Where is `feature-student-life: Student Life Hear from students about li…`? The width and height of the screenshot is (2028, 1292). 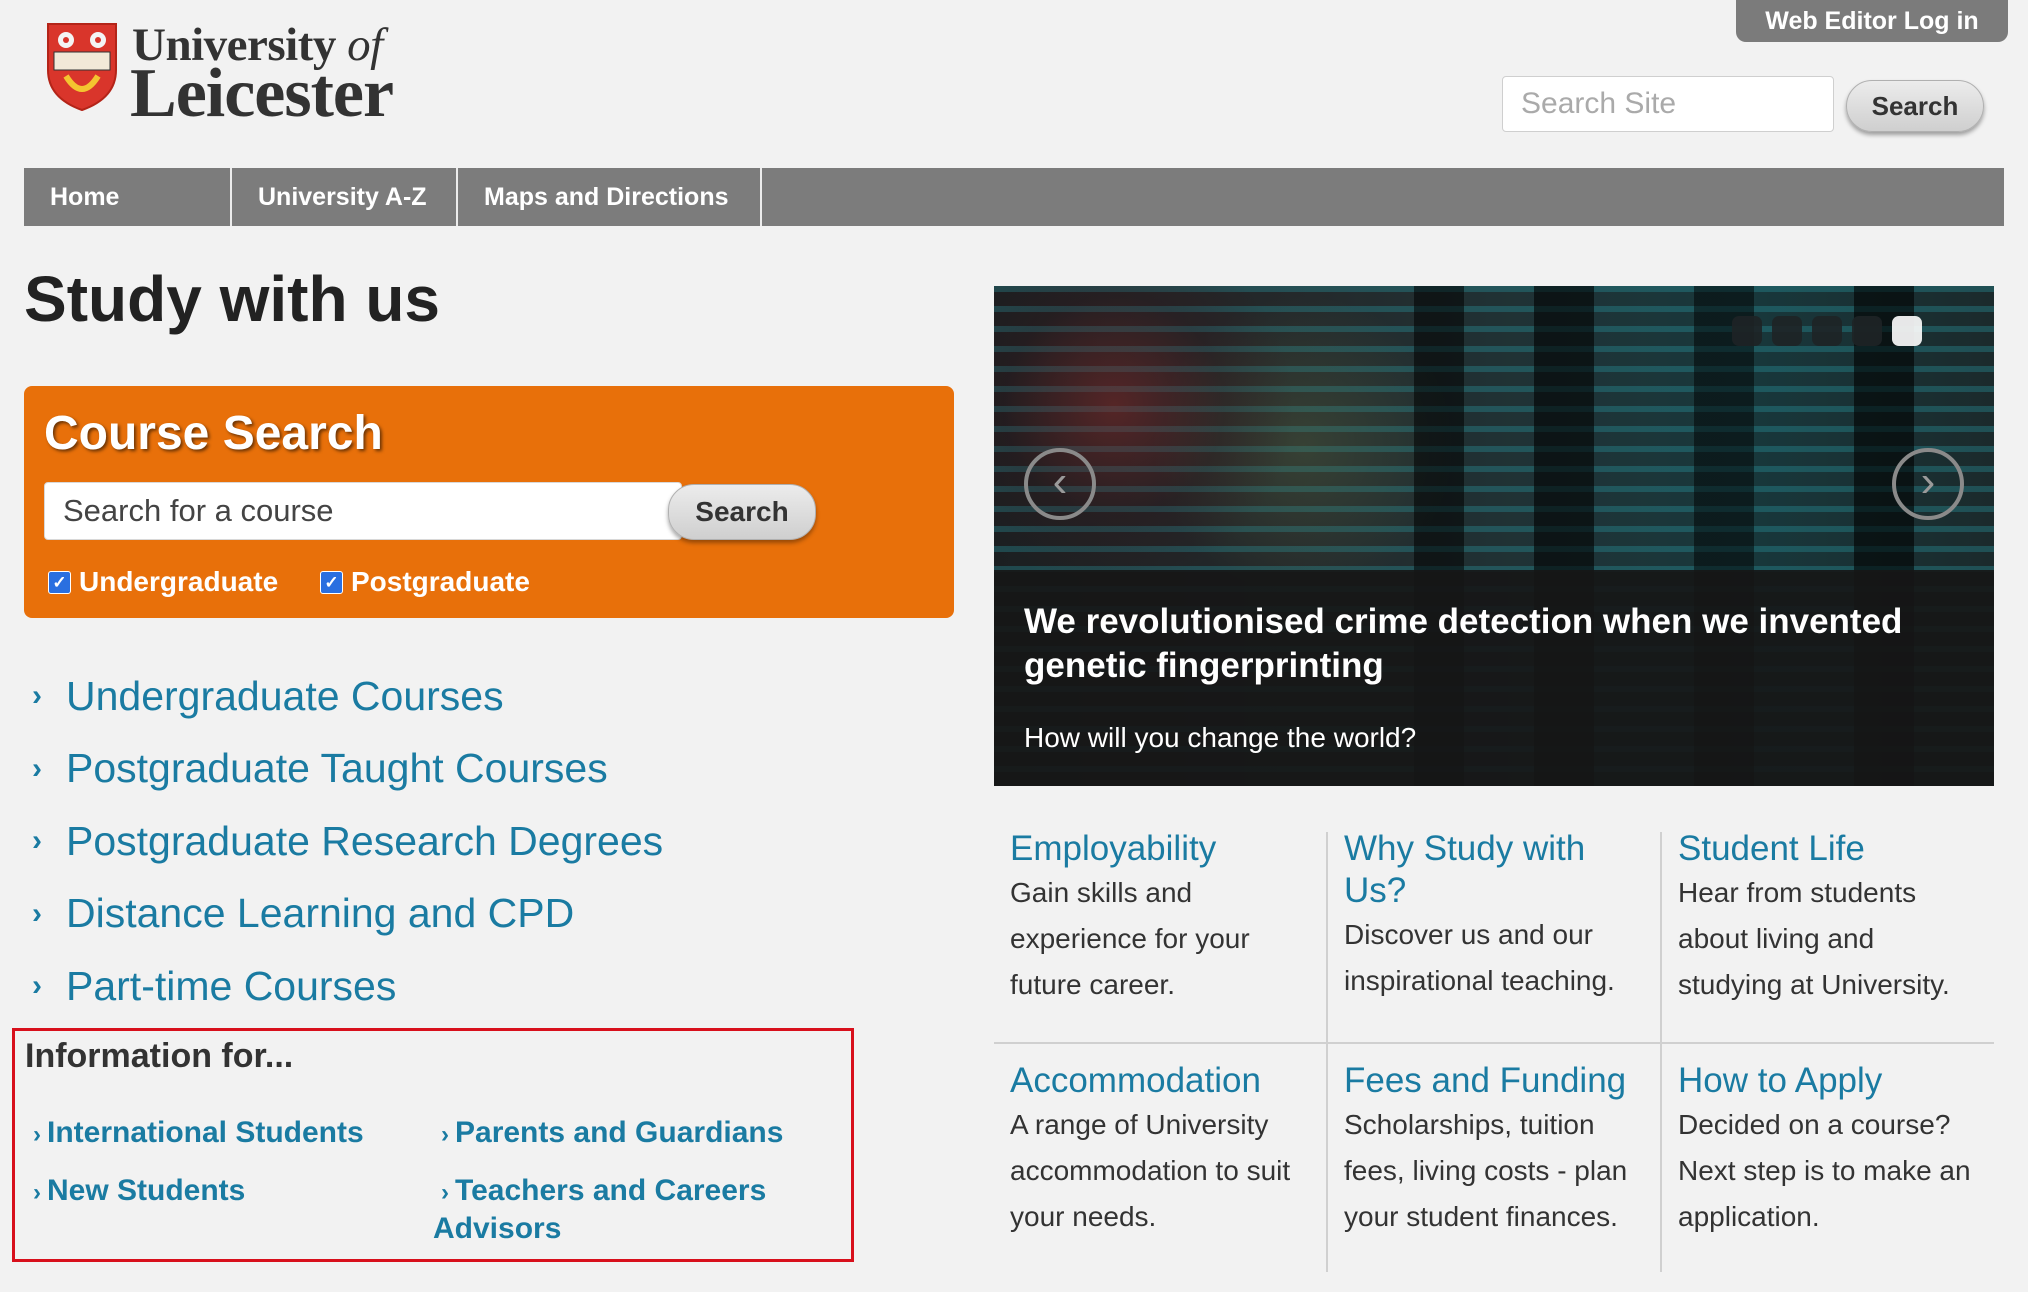
feature-student-life: Student Life Hear from students about li… is located at coordinates (1828, 918).